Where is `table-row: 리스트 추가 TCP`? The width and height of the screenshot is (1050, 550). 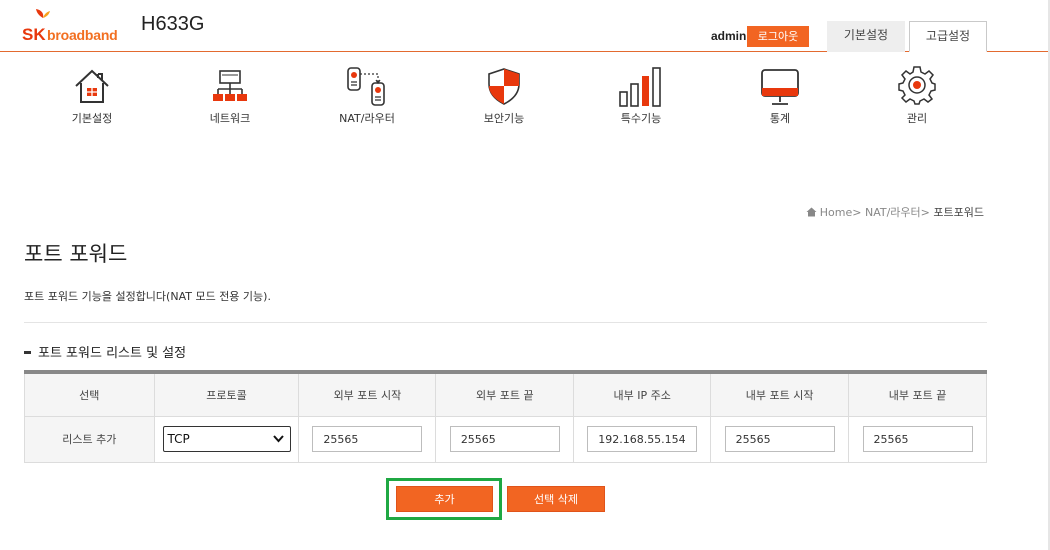 table-row: 리스트 추가 TCP is located at coordinates (505, 439).